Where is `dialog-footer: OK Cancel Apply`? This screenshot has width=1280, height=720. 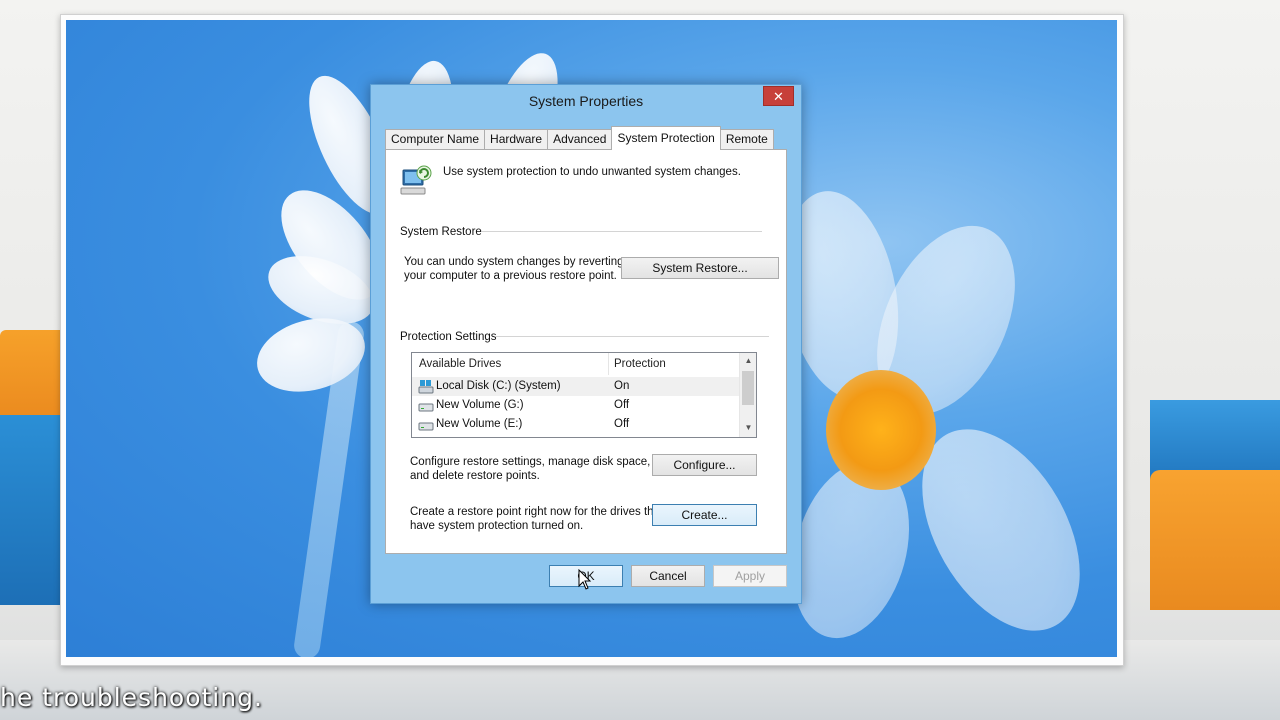
dialog-footer: OK Cancel Apply is located at coordinates (586, 580).